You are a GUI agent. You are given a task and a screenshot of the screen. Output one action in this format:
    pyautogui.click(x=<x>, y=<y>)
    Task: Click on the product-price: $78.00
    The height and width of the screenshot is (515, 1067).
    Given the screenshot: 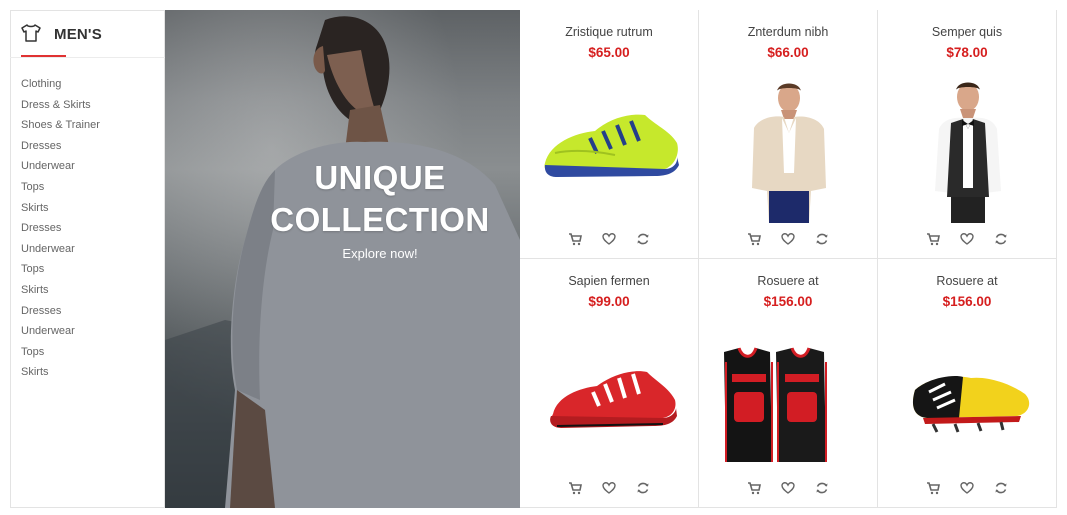 What is the action you would take?
    pyautogui.click(x=967, y=52)
    